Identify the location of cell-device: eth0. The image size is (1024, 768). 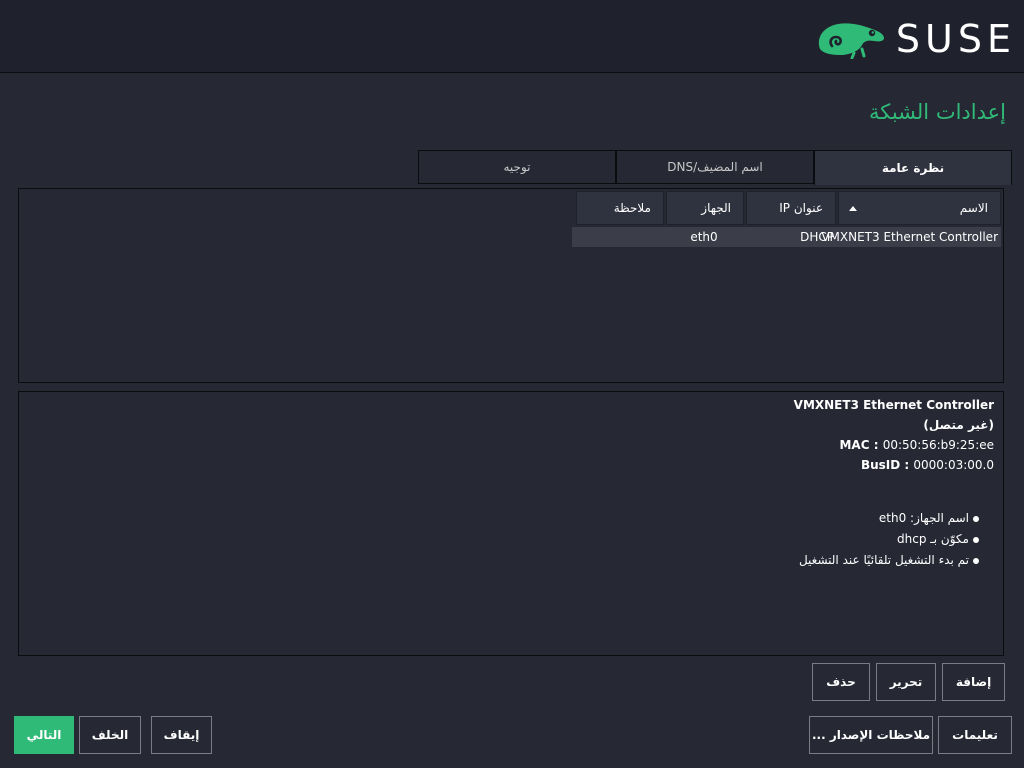
(704, 237).